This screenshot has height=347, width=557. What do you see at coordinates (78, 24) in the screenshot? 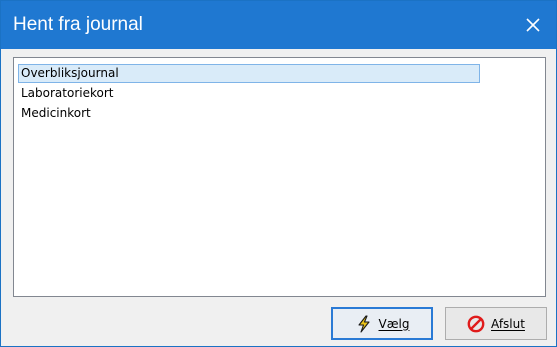
I see `window-title: Hent fra journal` at bounding box center [78, 24].